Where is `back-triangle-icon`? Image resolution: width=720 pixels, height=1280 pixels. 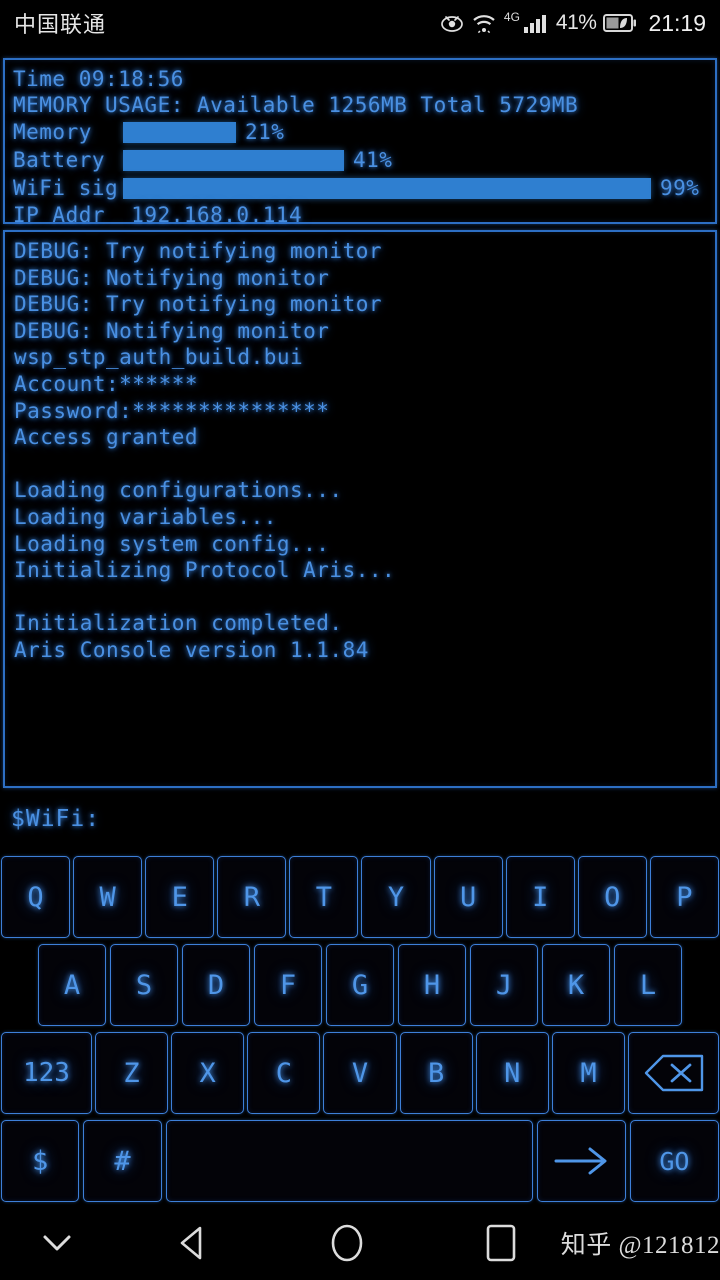
back-triangle-icon is located at coordinates (192, 1243).